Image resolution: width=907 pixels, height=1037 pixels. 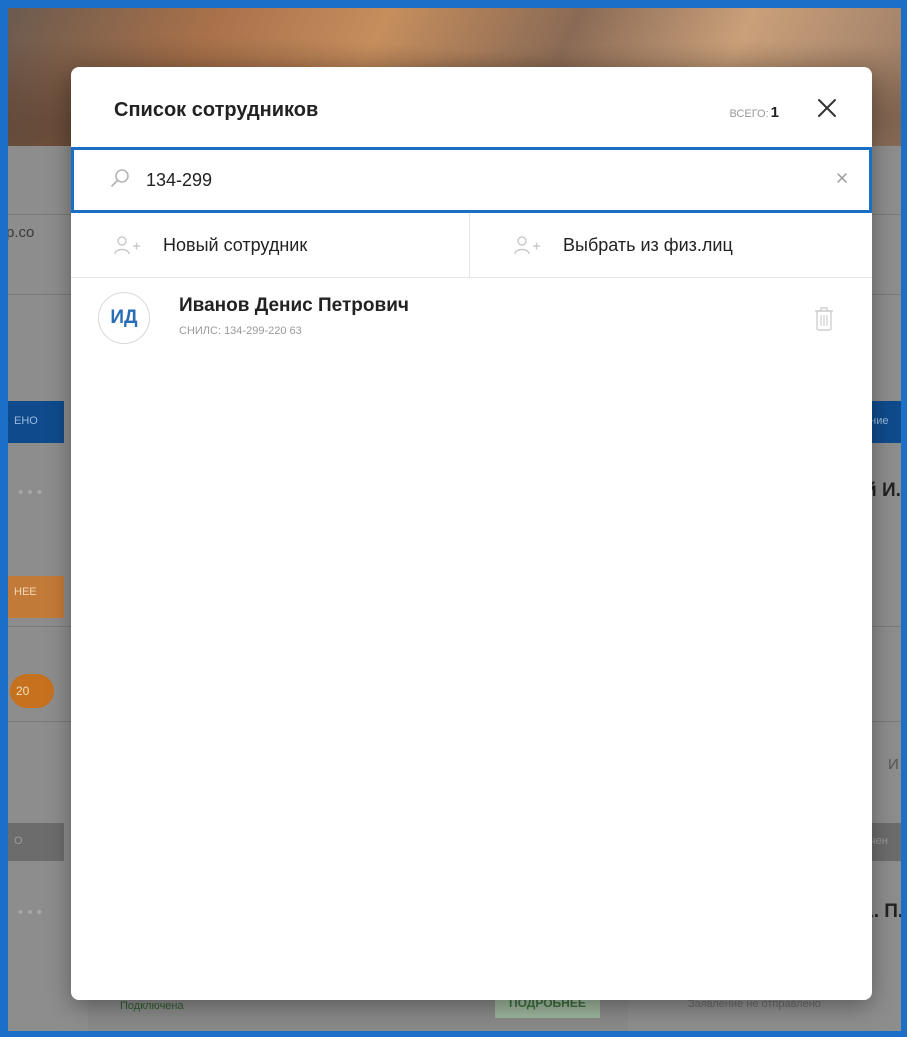 I want to click on new-employee-label: Новый сотрудник, so click(x=235, y=244).